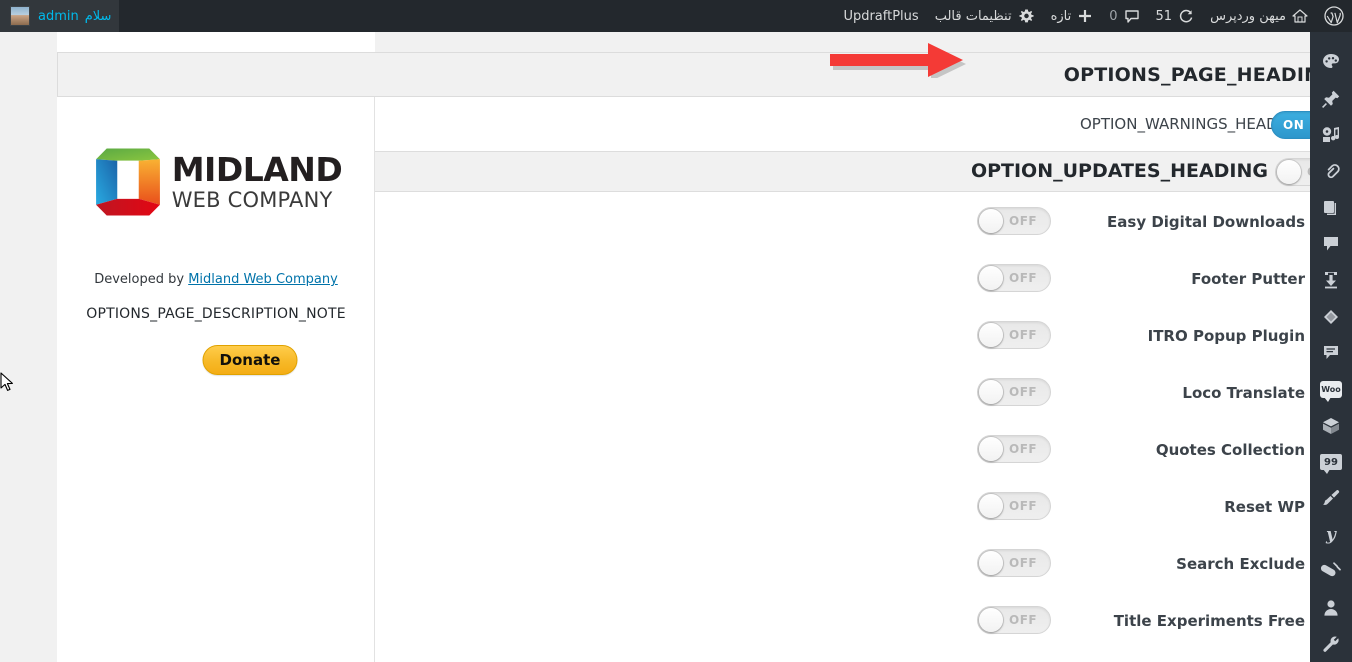 The width and height of the screenshot is (1352, 662). Describe the element at coordinates (216, 314) in the screenshot. I see `options-page-description-note: OPTIONS_PAGE_DESCRIPTION_NOTE` at that location.